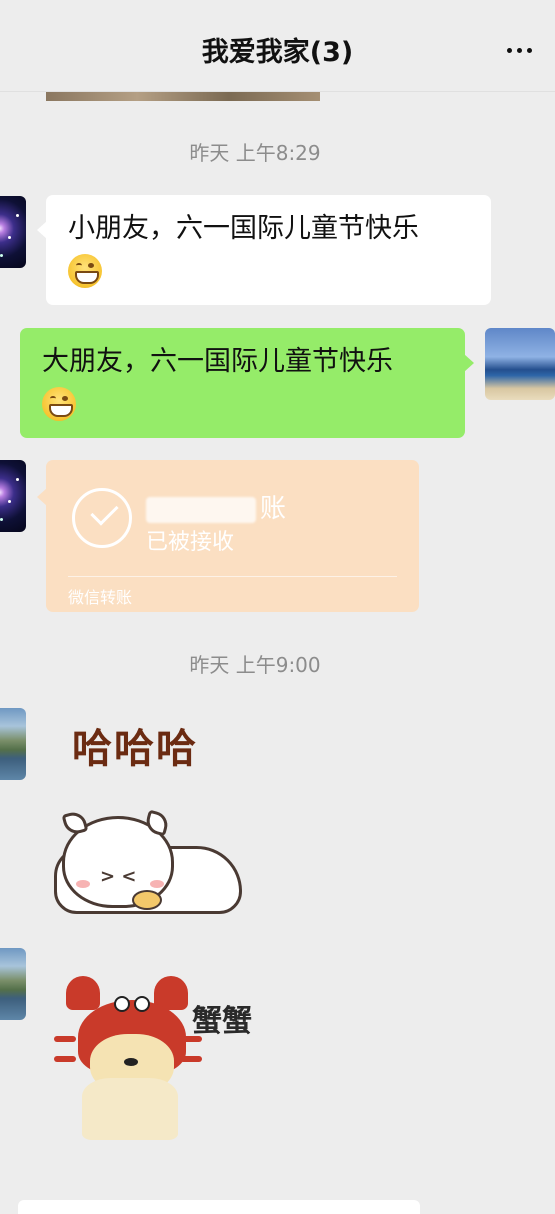  What do you see at coordinates (232, 576) in the screenshot?
I see `divider` at bounding box center [232, 576].